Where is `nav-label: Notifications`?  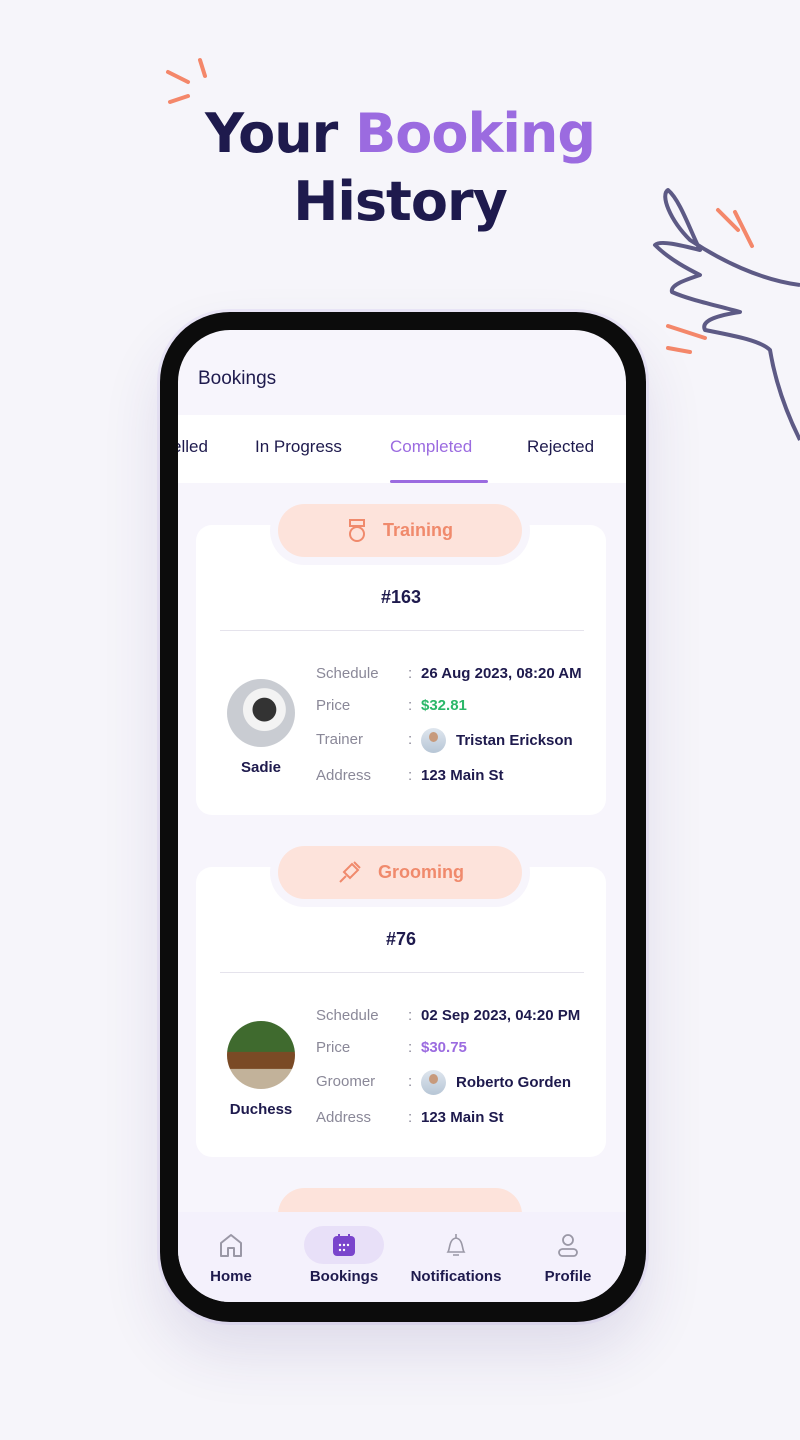 nav-label: Notifications is located at coordinates (456, 1276).